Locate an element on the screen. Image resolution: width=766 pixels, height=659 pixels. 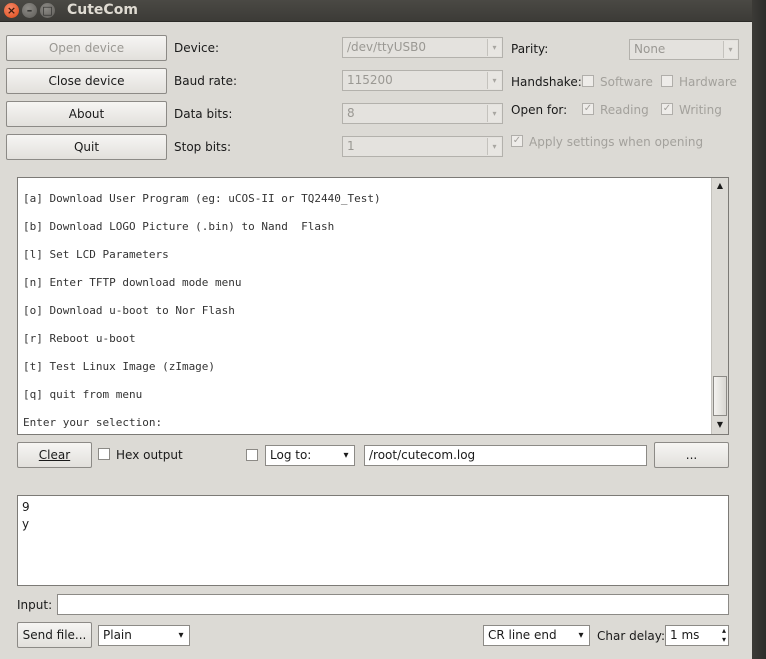
log-to-combo: Log to: ▾ is located at coordinates (310, 455).